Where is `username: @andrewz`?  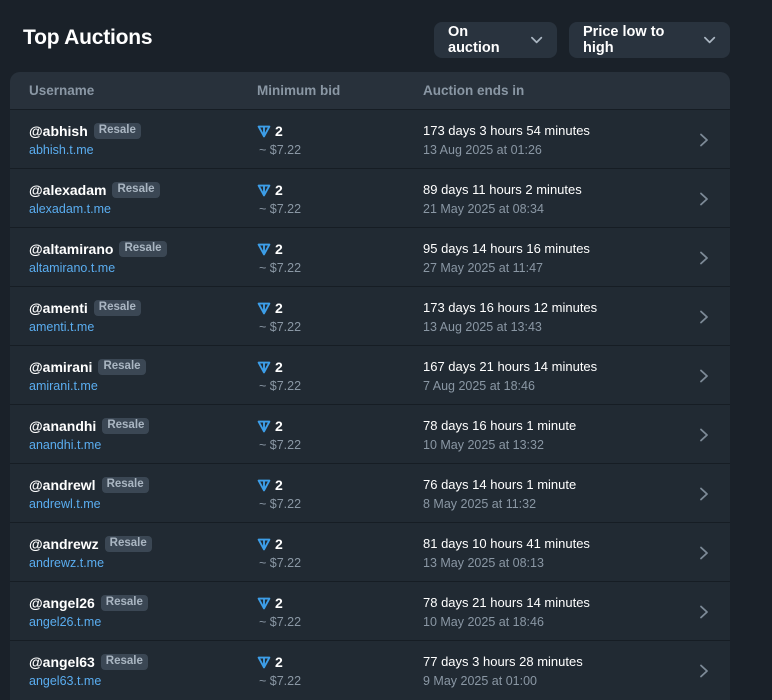
username: @andrewz is located at coordinates (64, 544).